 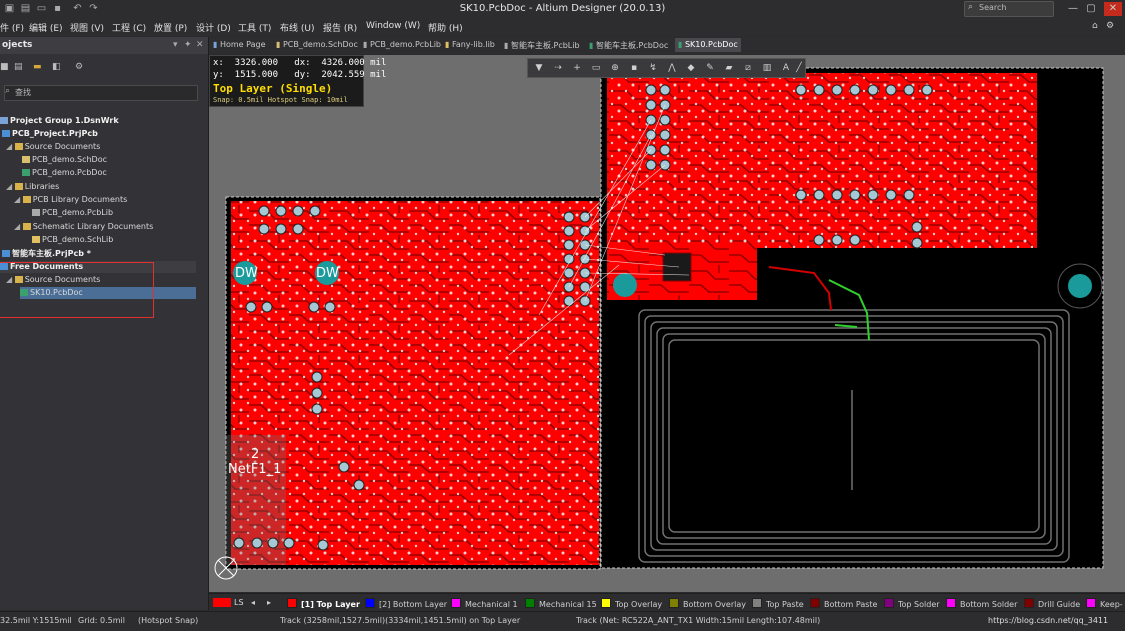 I want to click on menu-tools: 工具 (T), so click(x=254, y=27).